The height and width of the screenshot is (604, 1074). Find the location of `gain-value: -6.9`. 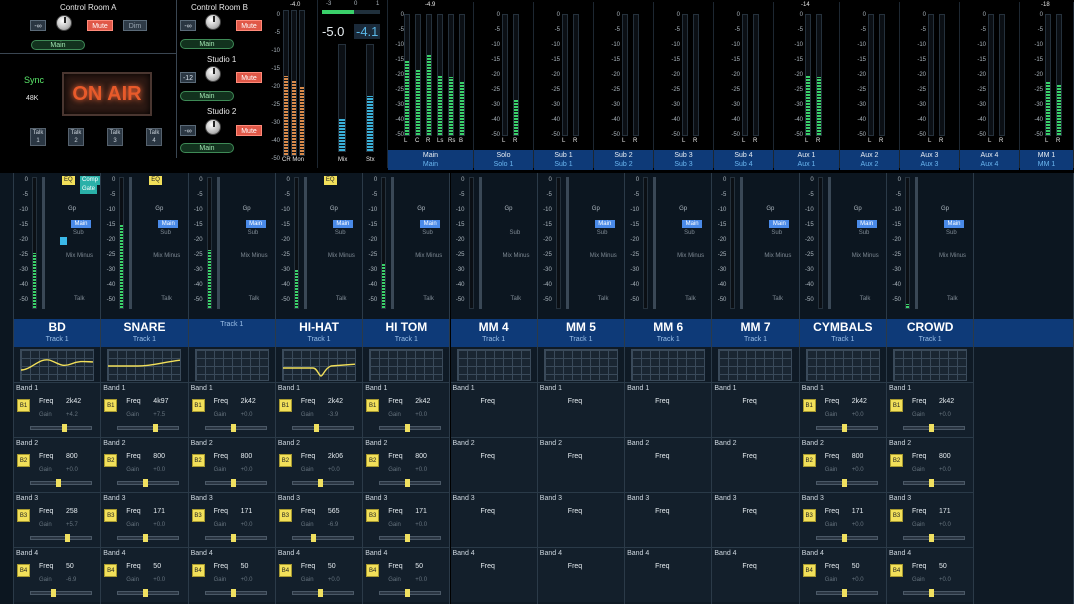

gain-value: -6.9 is located at coordinates (71, 580).